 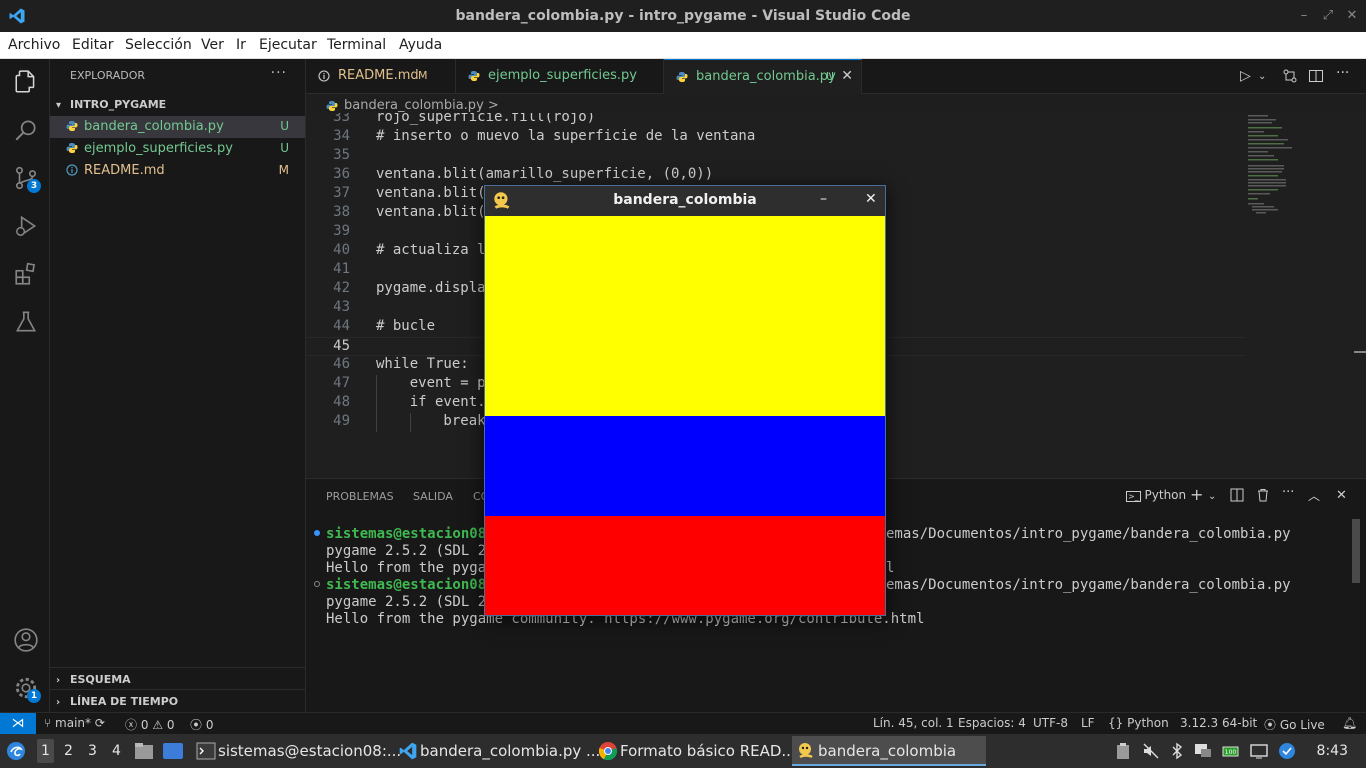 I want to click on new-terminal-icon: +, so click(x=1196, y=494).